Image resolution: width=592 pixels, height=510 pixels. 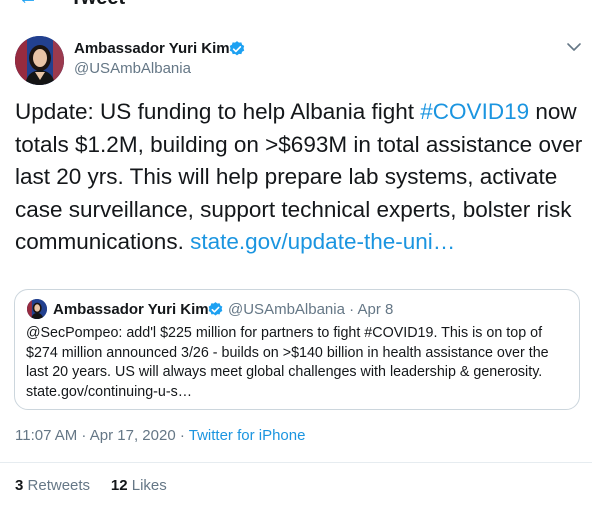 I want to click on source-link: Twitter for iPhone, so click(x=247, y=435).